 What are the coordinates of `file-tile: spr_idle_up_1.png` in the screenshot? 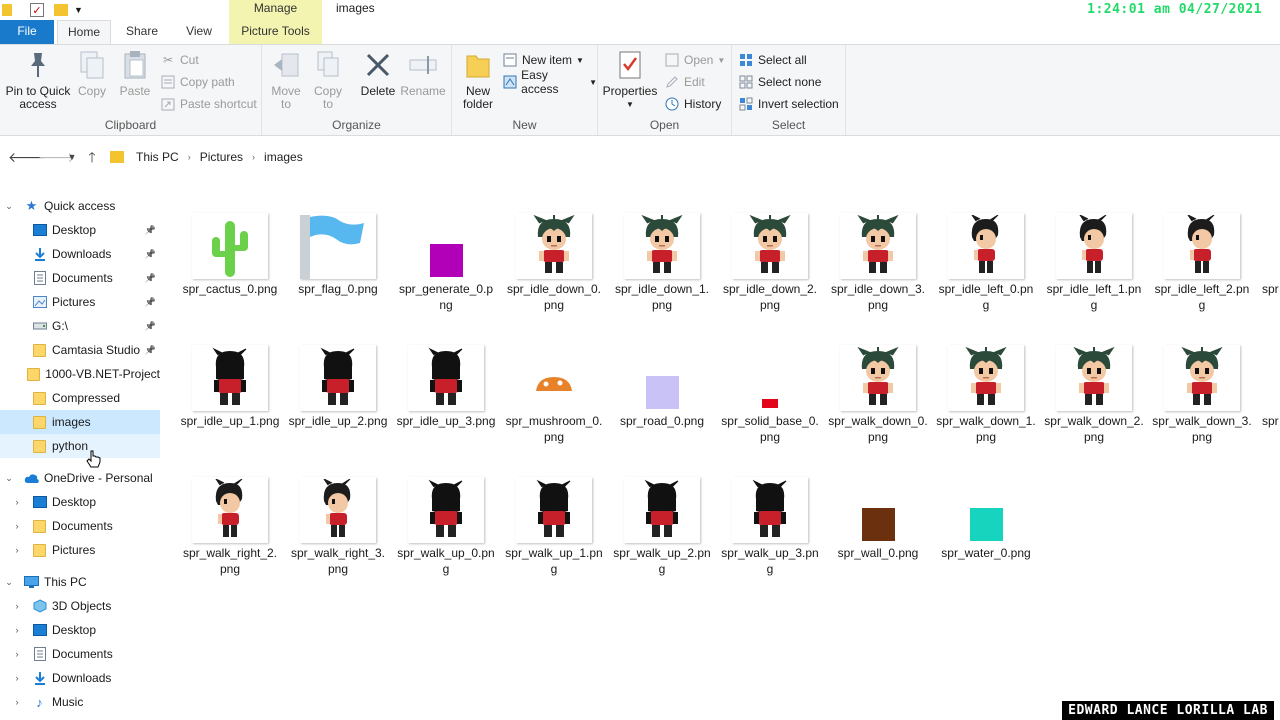 It's located at (230, 398).